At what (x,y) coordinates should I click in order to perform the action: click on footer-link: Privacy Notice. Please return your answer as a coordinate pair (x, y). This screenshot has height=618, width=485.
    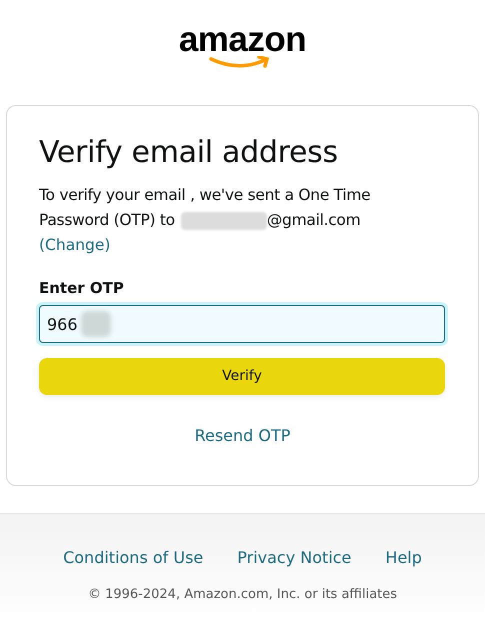
    Looking at the image, I should click on (294, 558).